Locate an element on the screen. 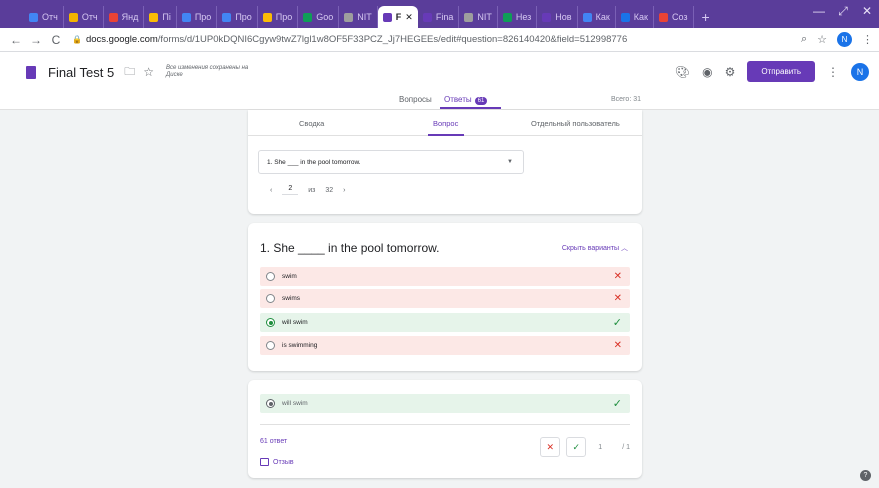  option-label: swim is located at coordinates (289, 276).